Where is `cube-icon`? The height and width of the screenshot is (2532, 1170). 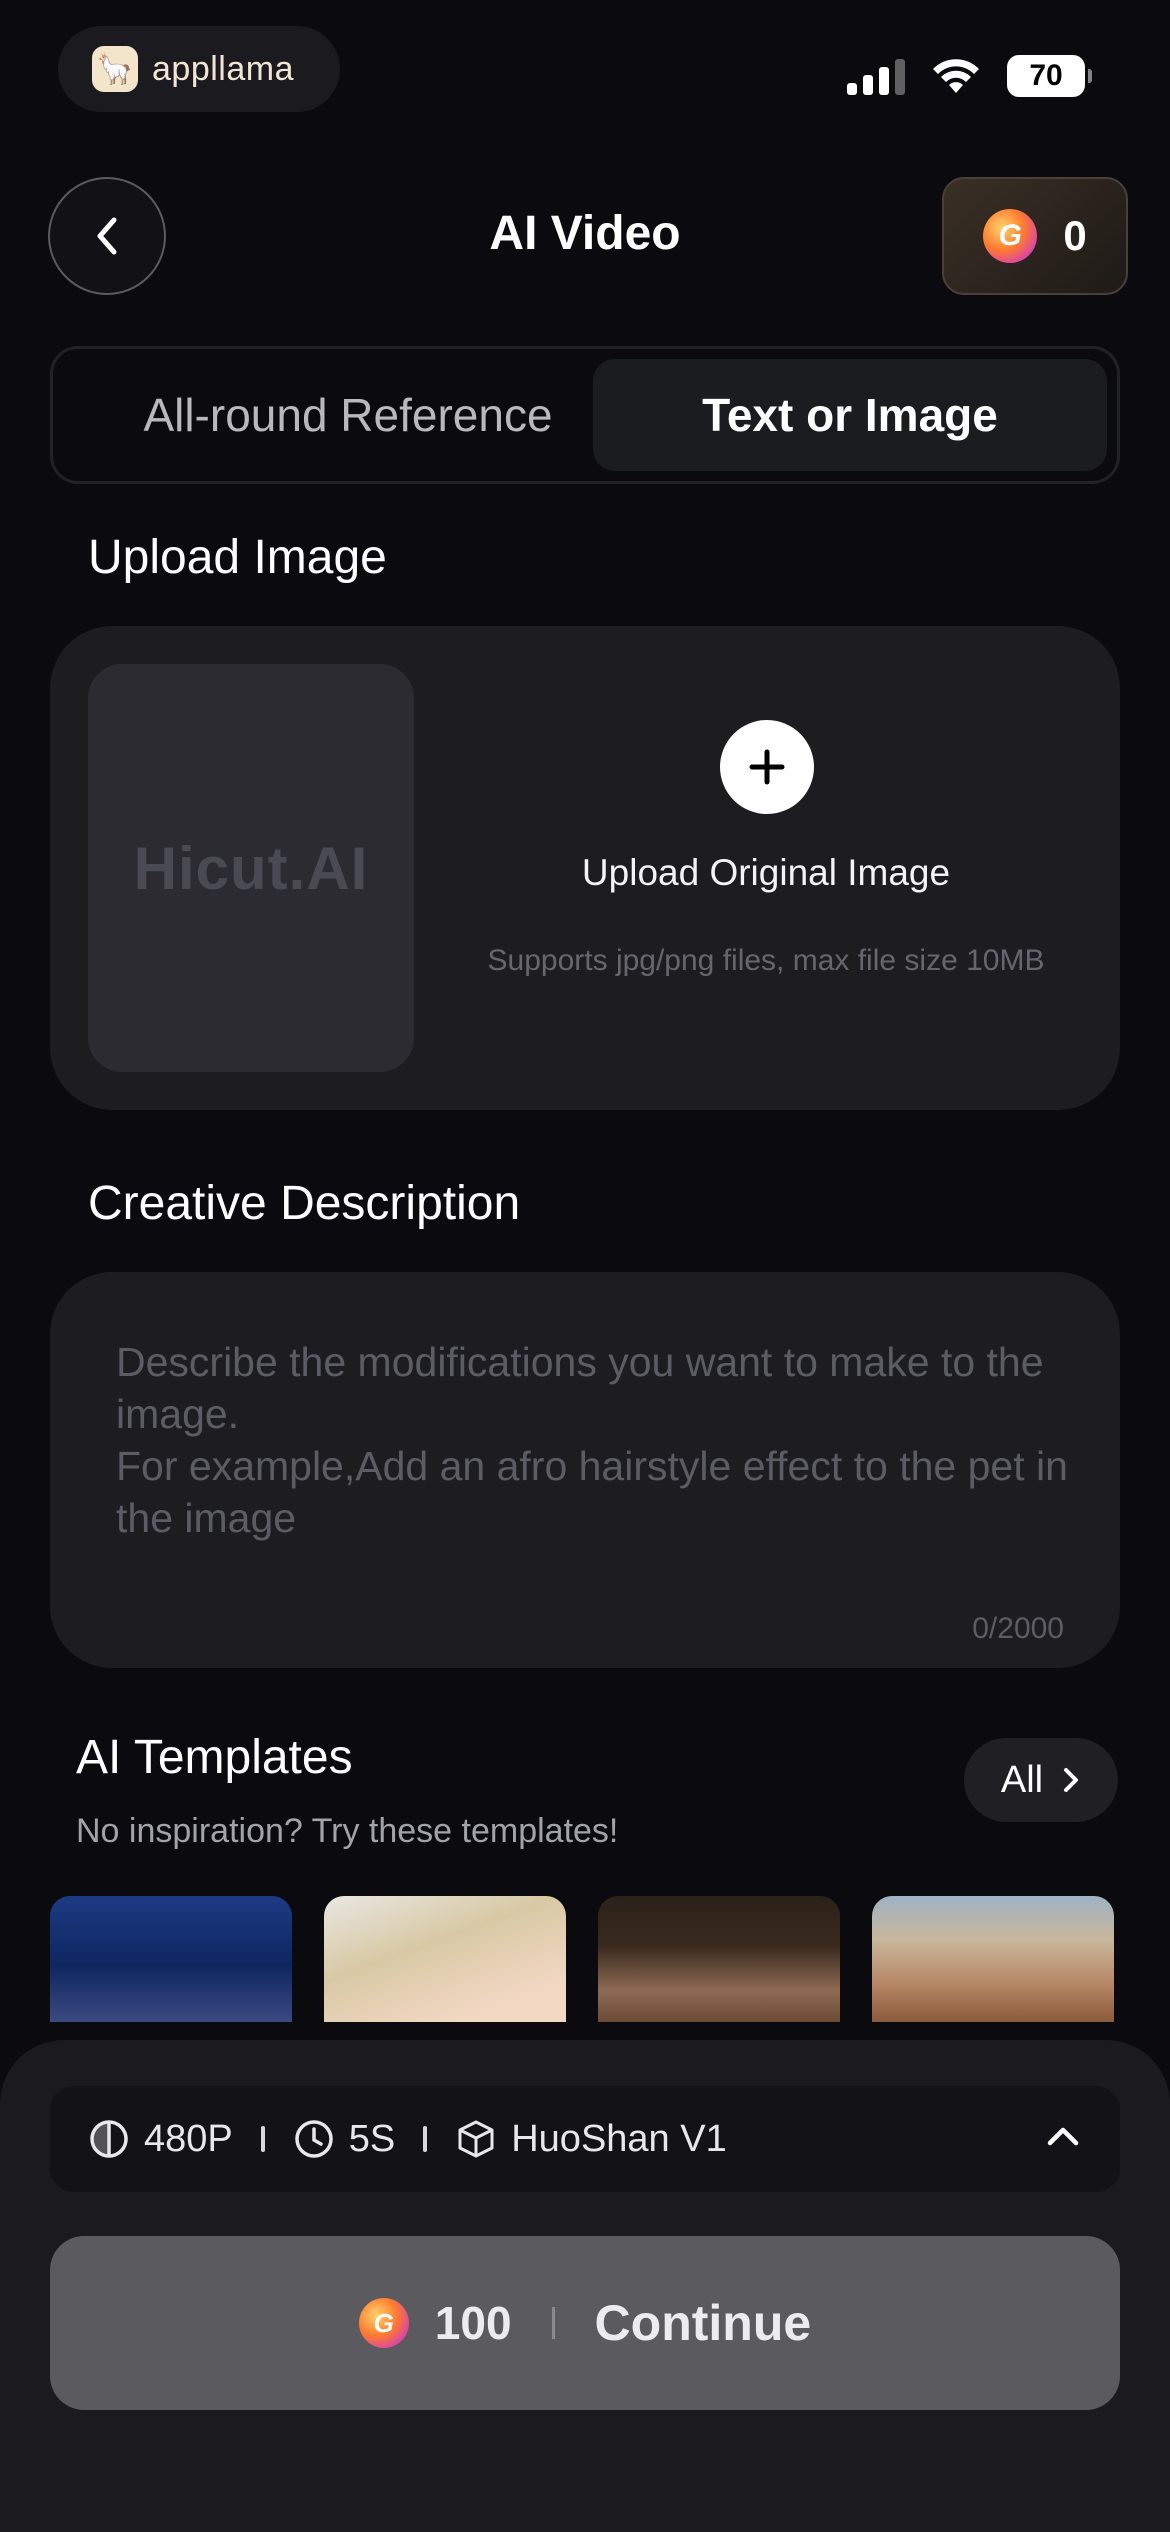 cube-icon is located at coordinates (476, 2139).